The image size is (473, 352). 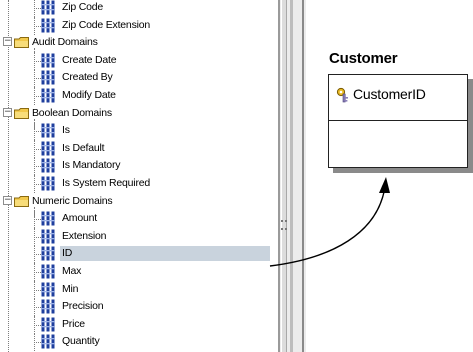 I want to click on tree-item-label: Is, so click(x=66, y=130).